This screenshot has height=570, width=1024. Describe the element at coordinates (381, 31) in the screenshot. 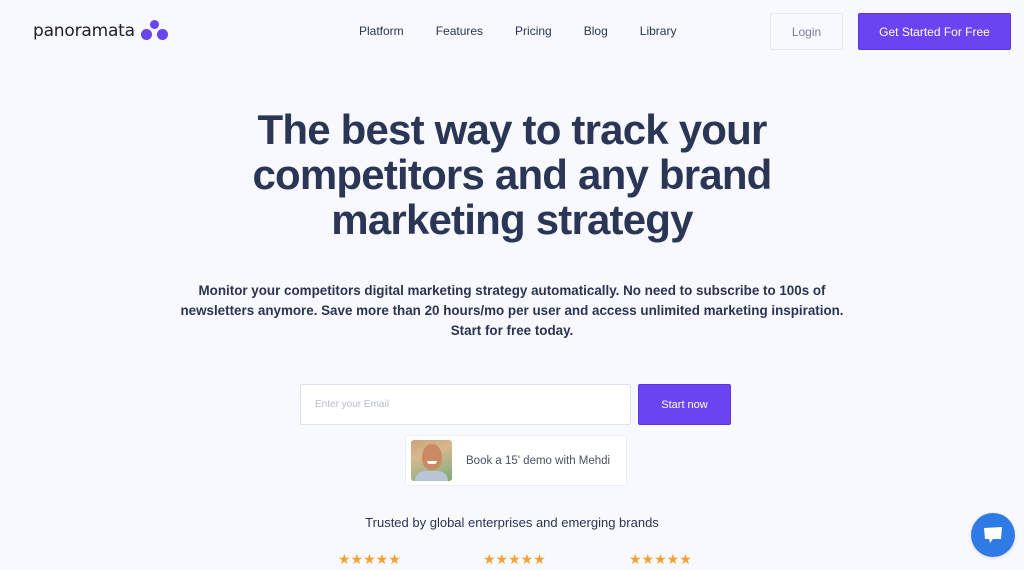

I see `nav-link-platform: Platform` at that location.